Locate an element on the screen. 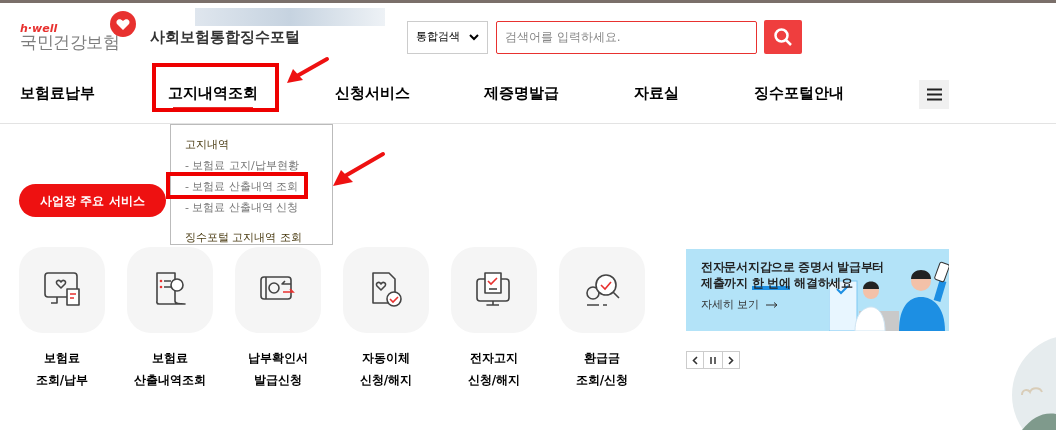  pointer-arrow is located at coordinates (307, 70).